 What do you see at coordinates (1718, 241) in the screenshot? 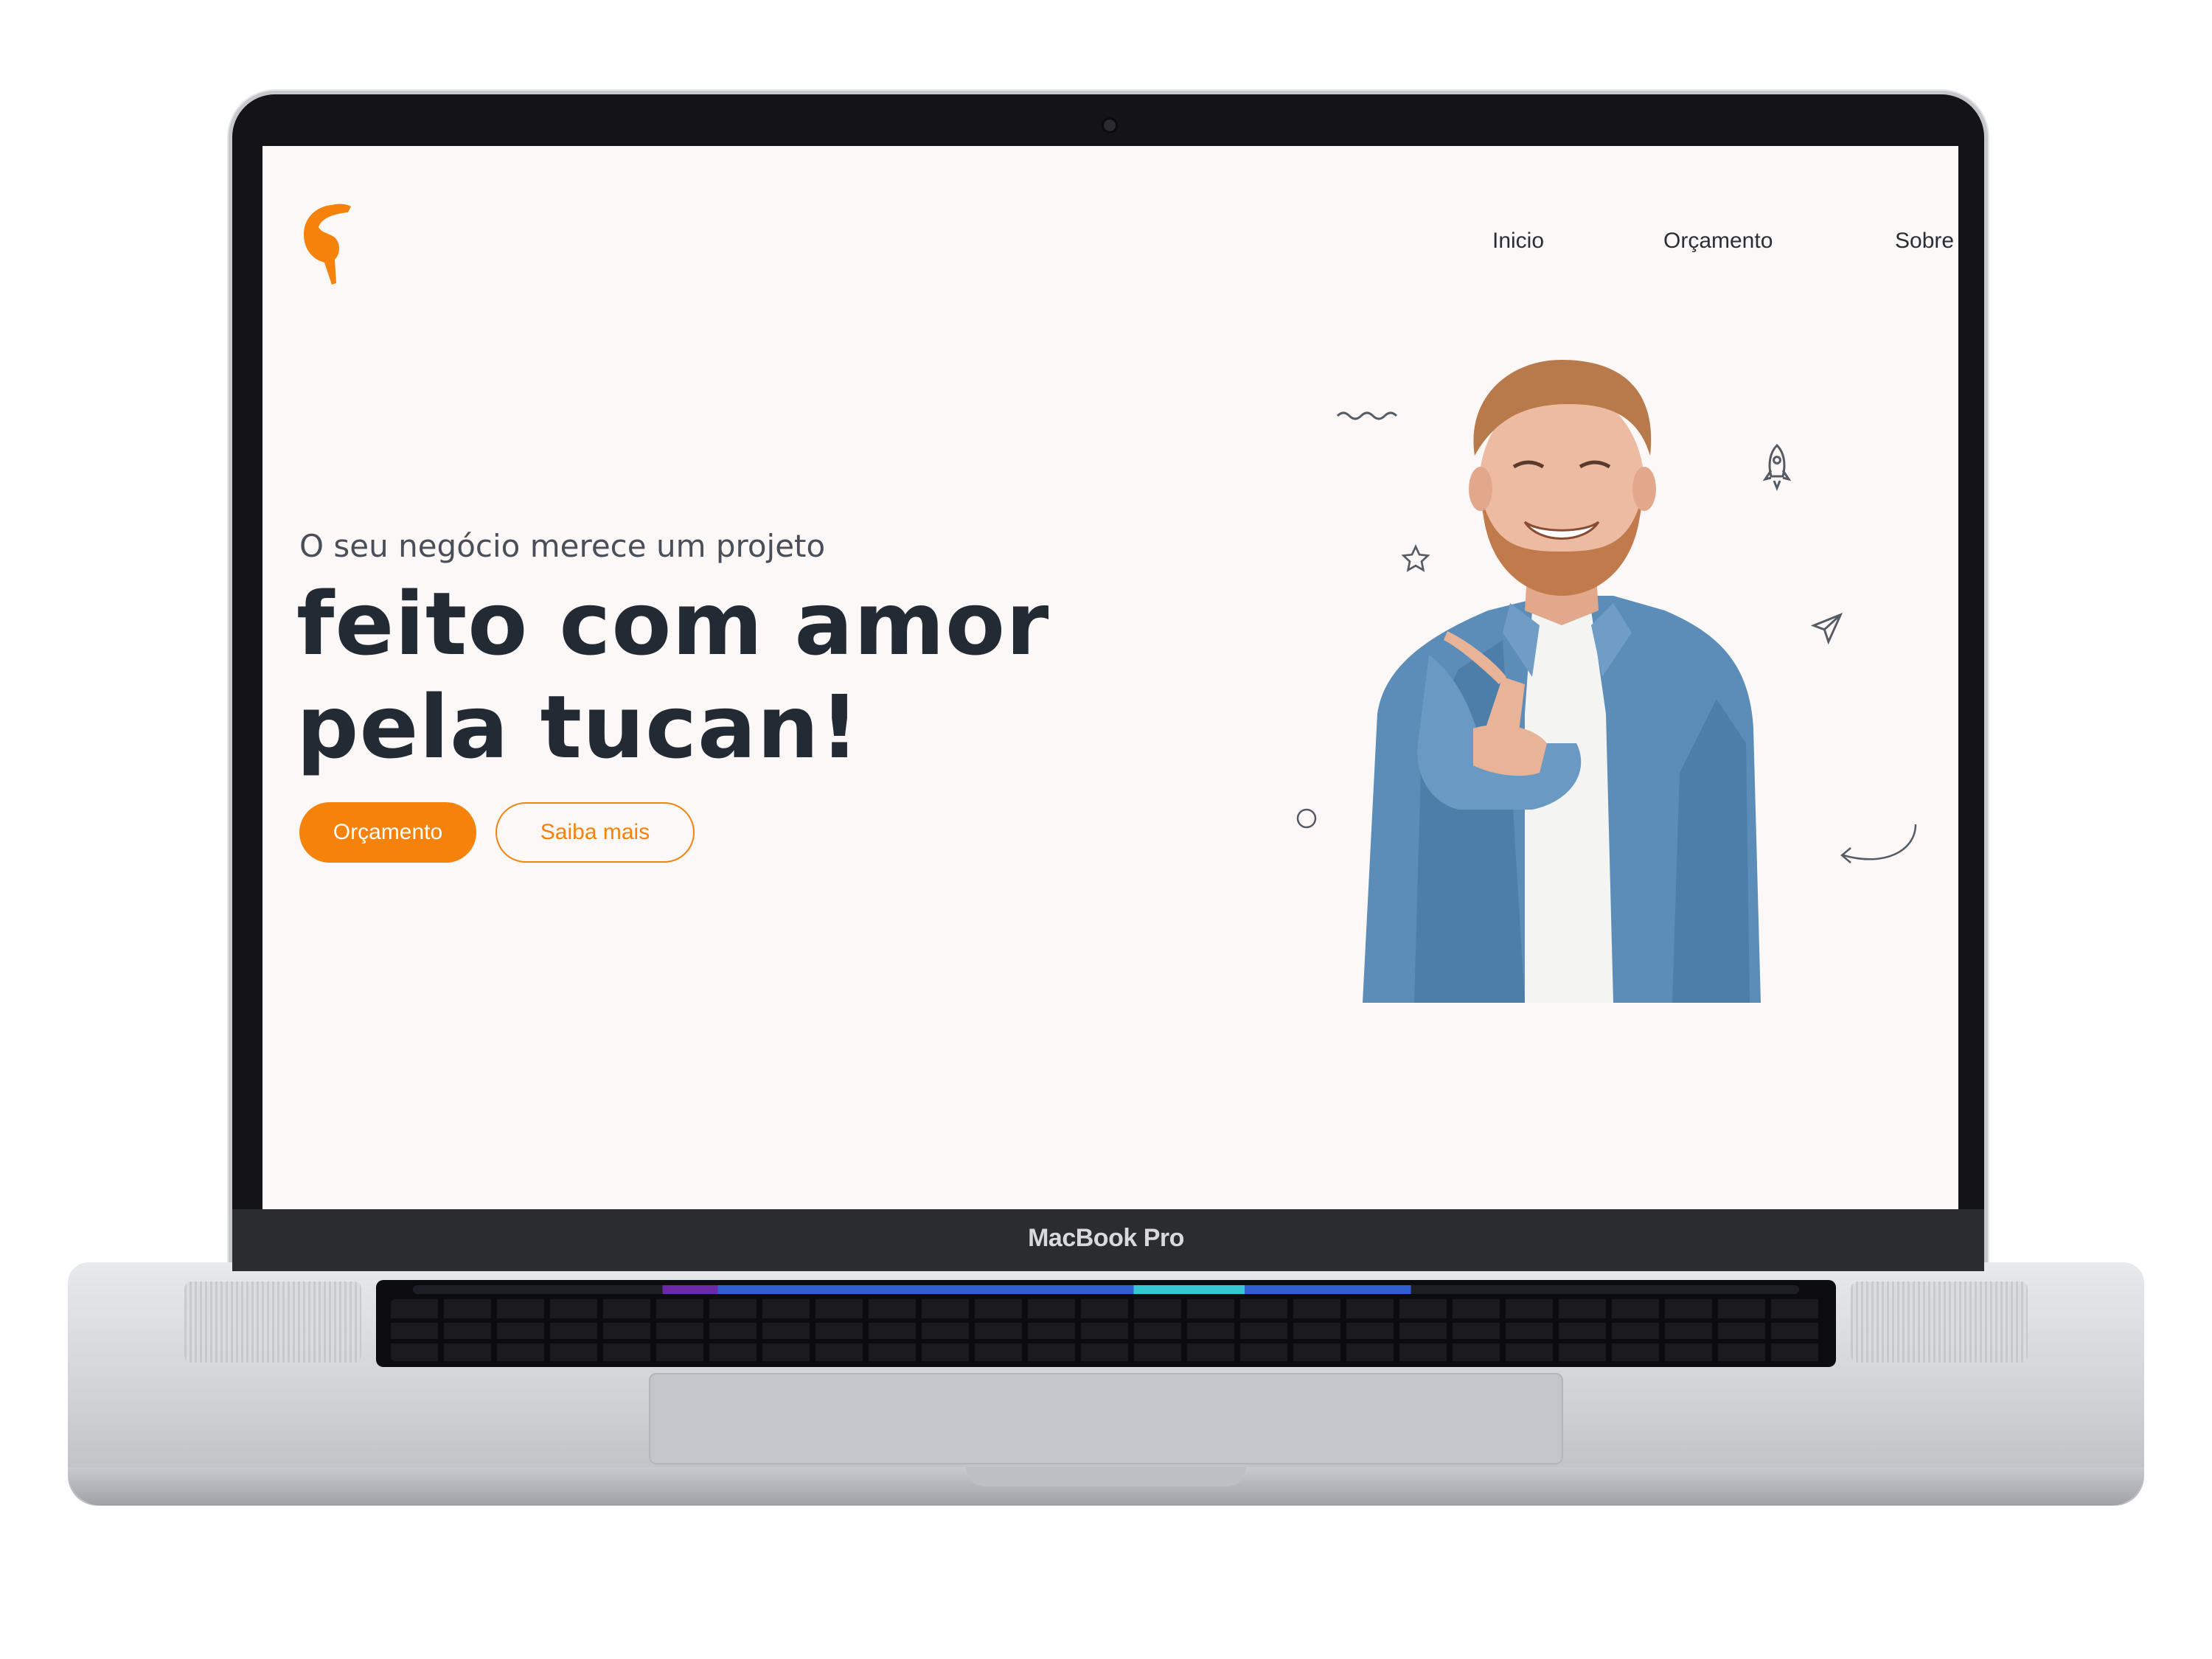
I see `nav-orcamento: Orçamento` at bounding box center [1718, 241].